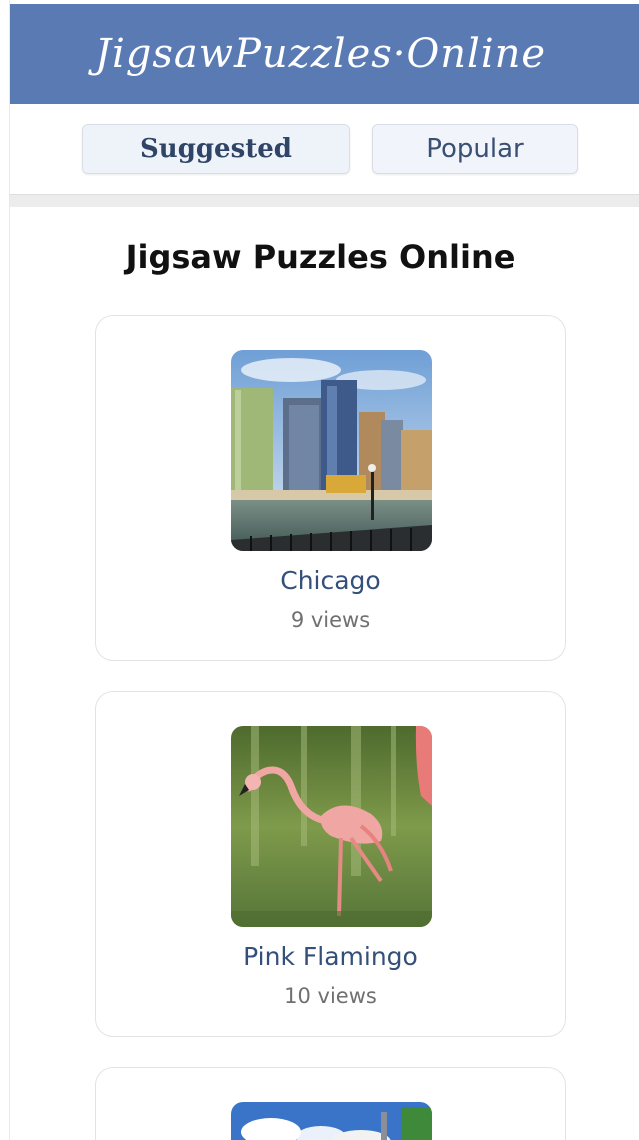 The image size is (639, 1140). What do you see at coordinates (320, 257) in the screenshot?
I see `page-title: Jigsaw Puzzles Online` at bounding box center [320, 257].